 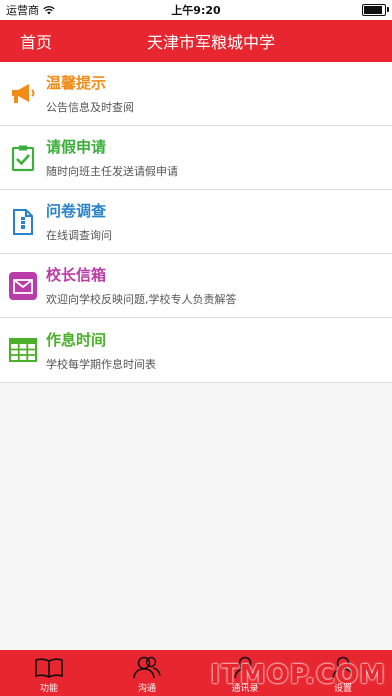 What do you see at coordinates (23, 94) in the screenshot?
I see `megaphone-icon` at bounding box center [23, 94].